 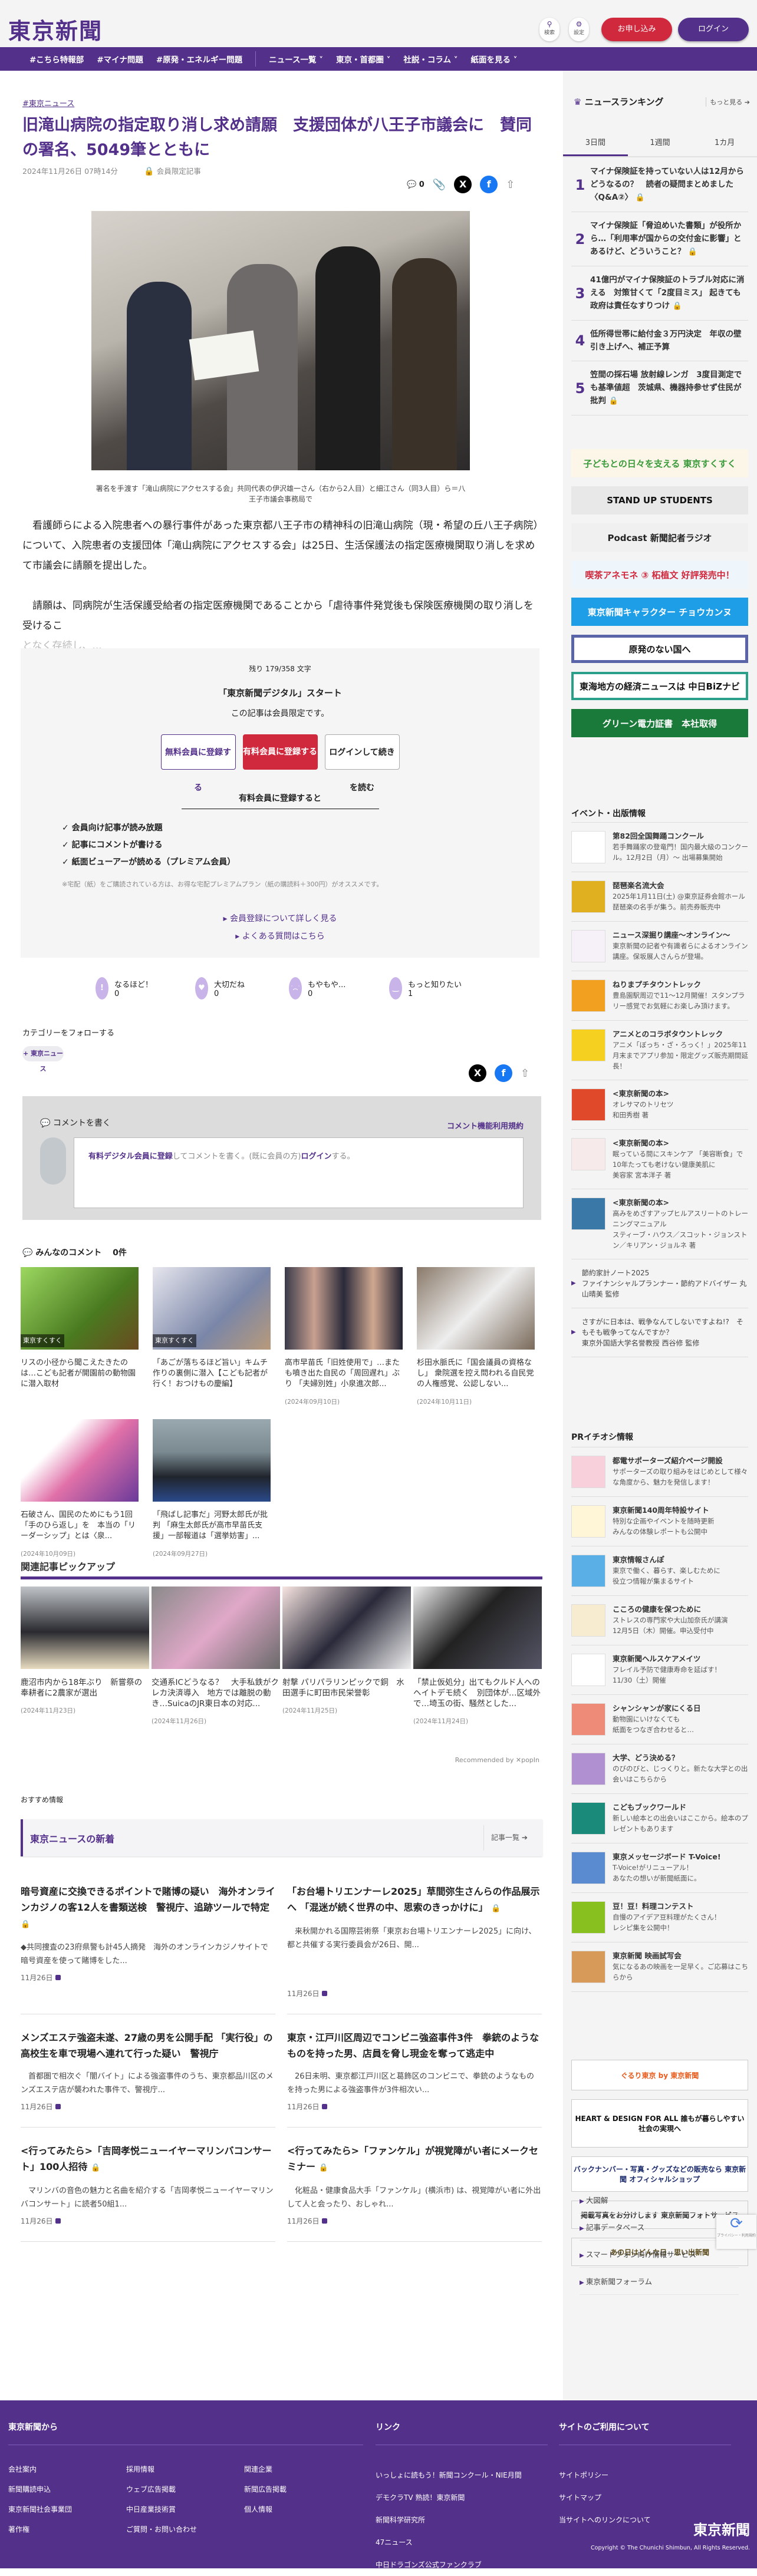 I want to click on footer-link: 会社案内, so click(x=67, y=2469).